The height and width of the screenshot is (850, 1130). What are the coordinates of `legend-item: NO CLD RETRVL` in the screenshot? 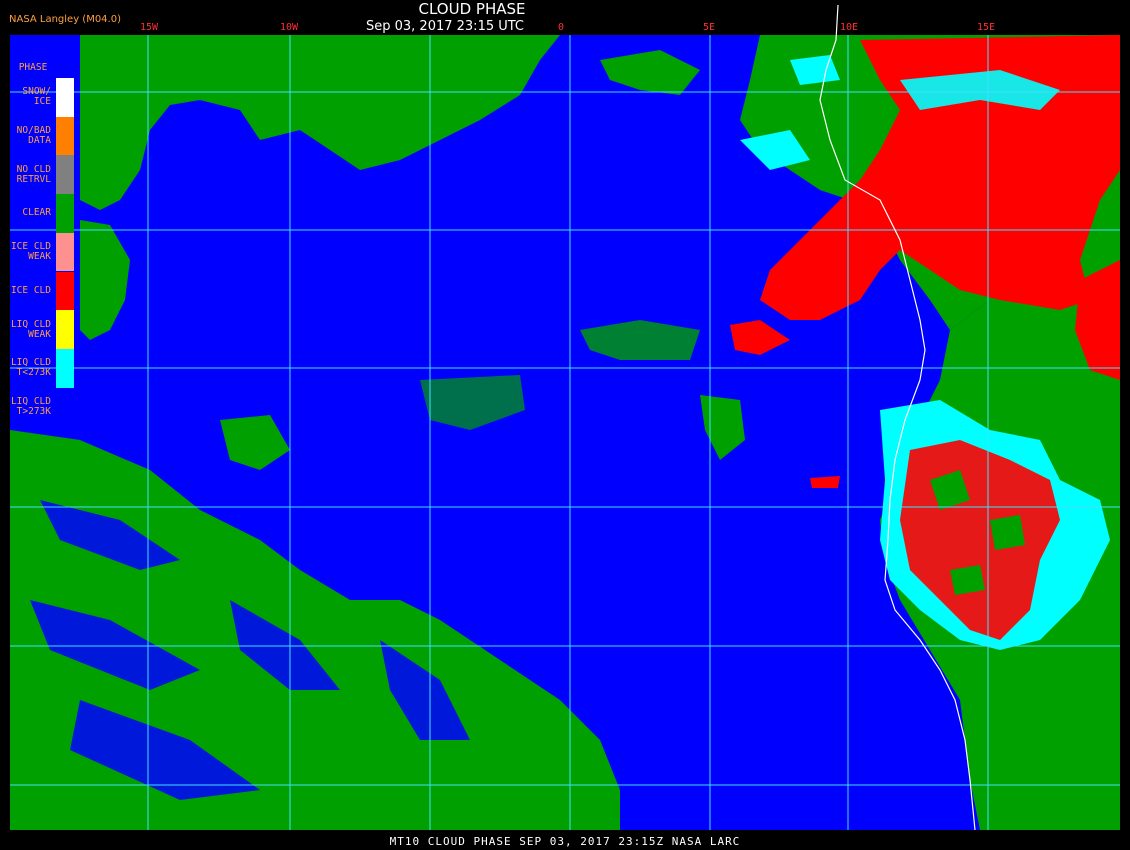 It's located at (42, 175).